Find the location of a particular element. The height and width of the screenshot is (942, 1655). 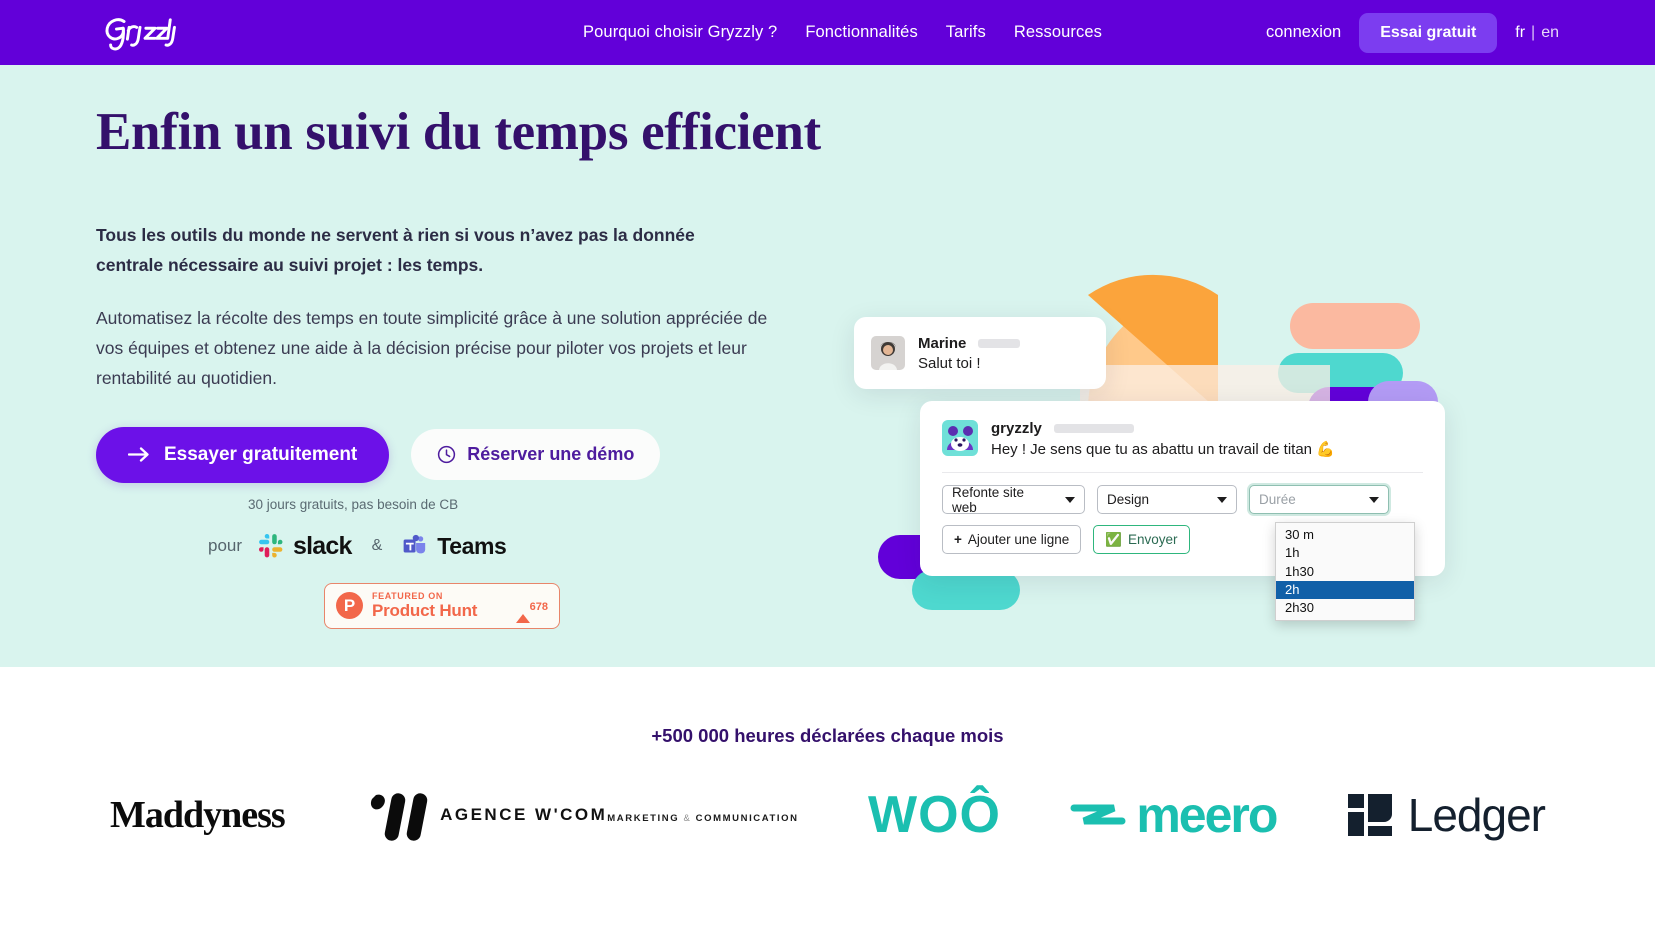

send-button: ✅ Envoyer is located at coordinates (1141, 539).